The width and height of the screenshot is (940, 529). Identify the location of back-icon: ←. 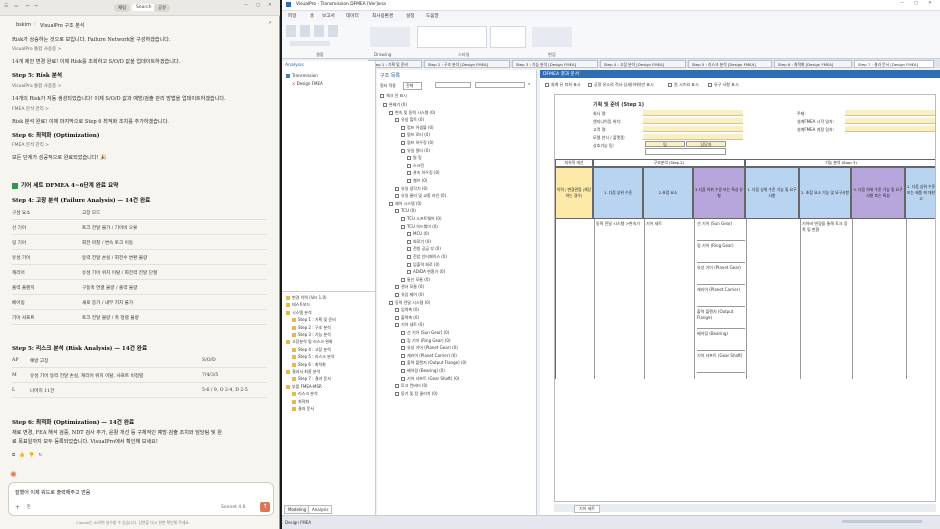
(28, 6).